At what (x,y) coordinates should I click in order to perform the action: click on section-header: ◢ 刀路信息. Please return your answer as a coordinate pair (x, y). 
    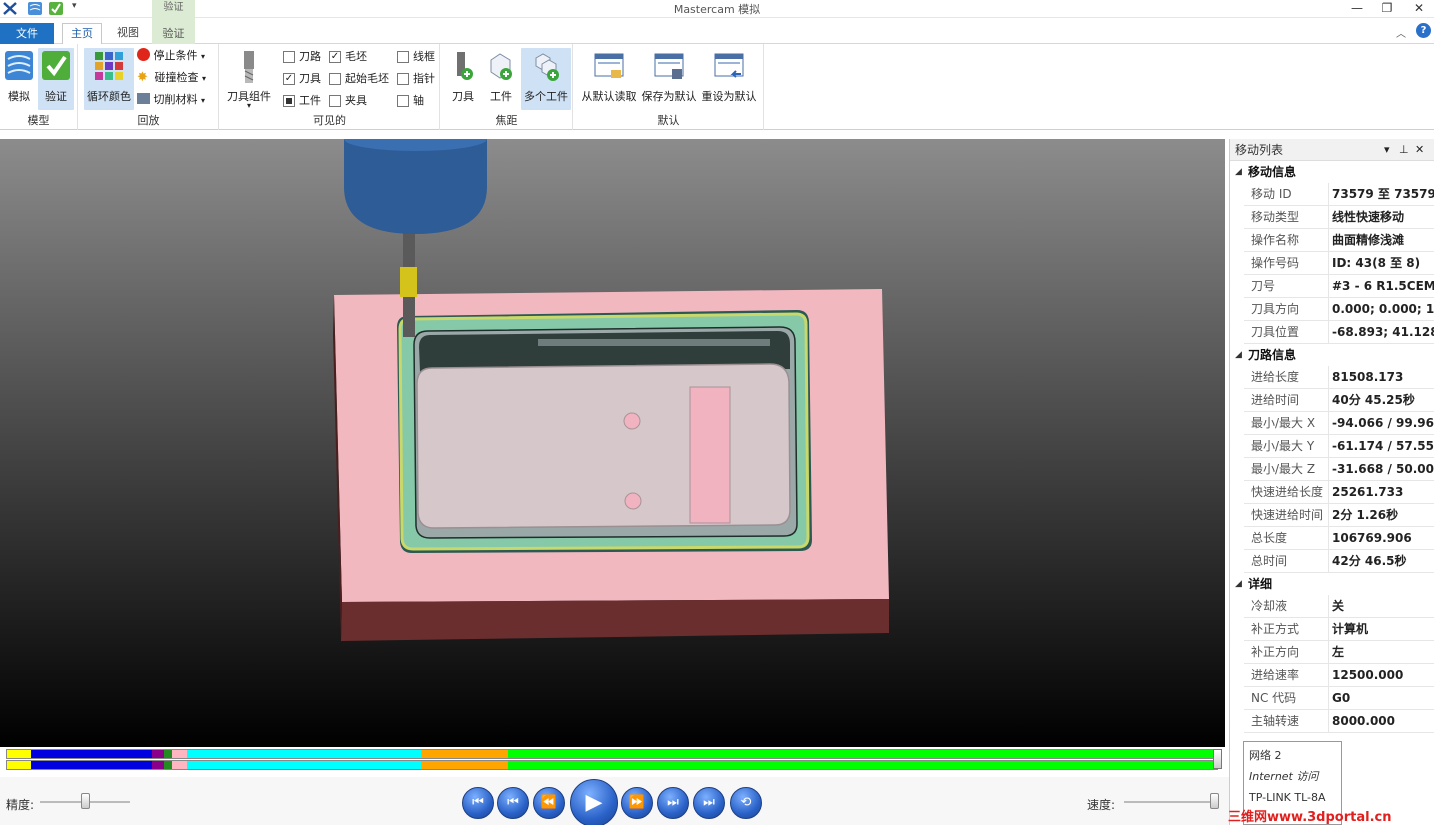
    Looking at the image, I should click on (1332, 355).